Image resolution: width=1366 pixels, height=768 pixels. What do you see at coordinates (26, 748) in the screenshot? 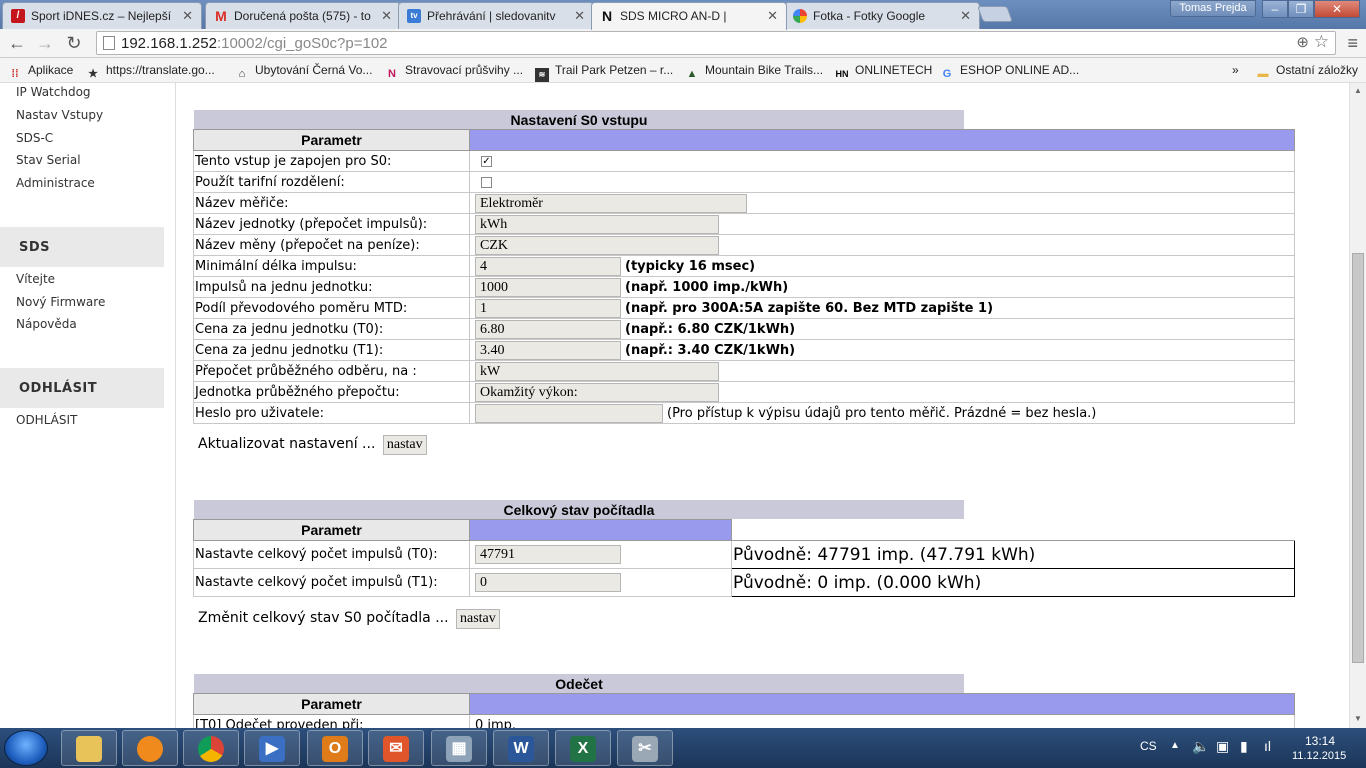
I see `start-button` at bounding box center [26, 748].